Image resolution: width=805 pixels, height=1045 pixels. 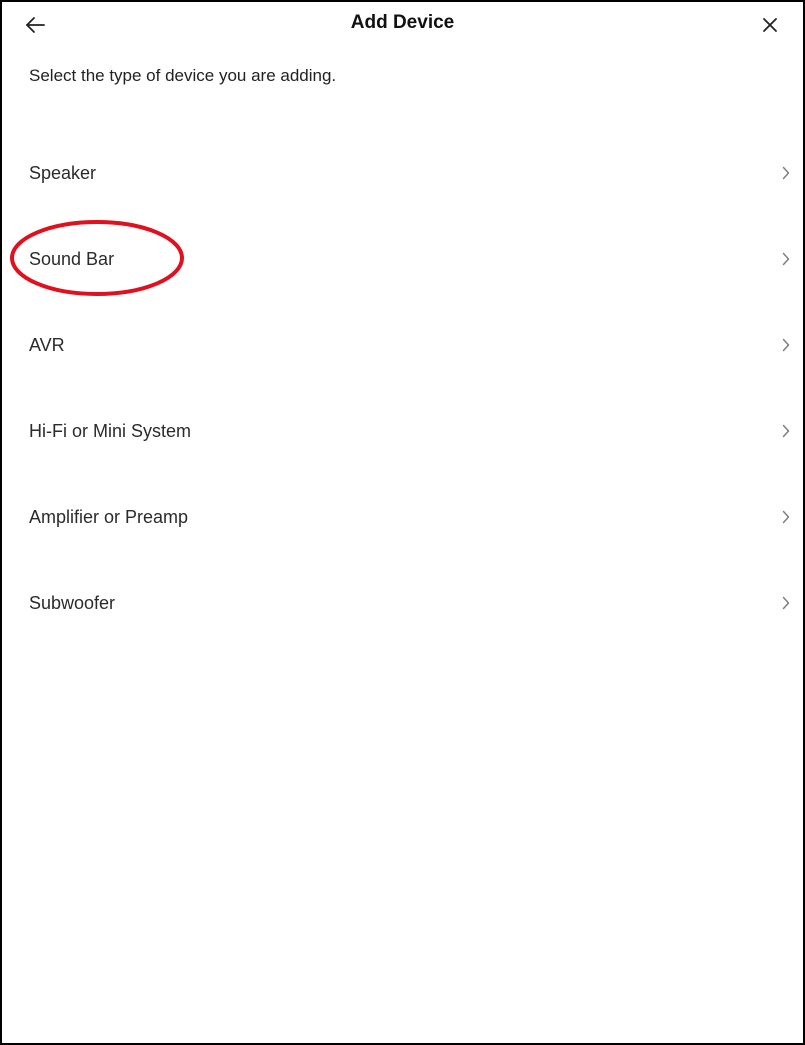 What do you see at coordinates (402, 173) in the screenshot?
I see `device-item-speaker: Speaker` at bounding box center [402, 173].